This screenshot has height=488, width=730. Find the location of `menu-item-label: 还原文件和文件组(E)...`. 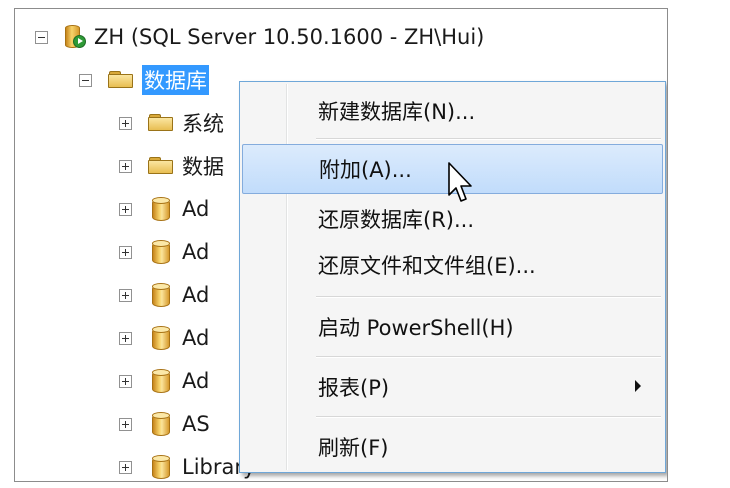

menu-item-label: 还原文件和文件组(E)... is located at coordinates (427, 266).